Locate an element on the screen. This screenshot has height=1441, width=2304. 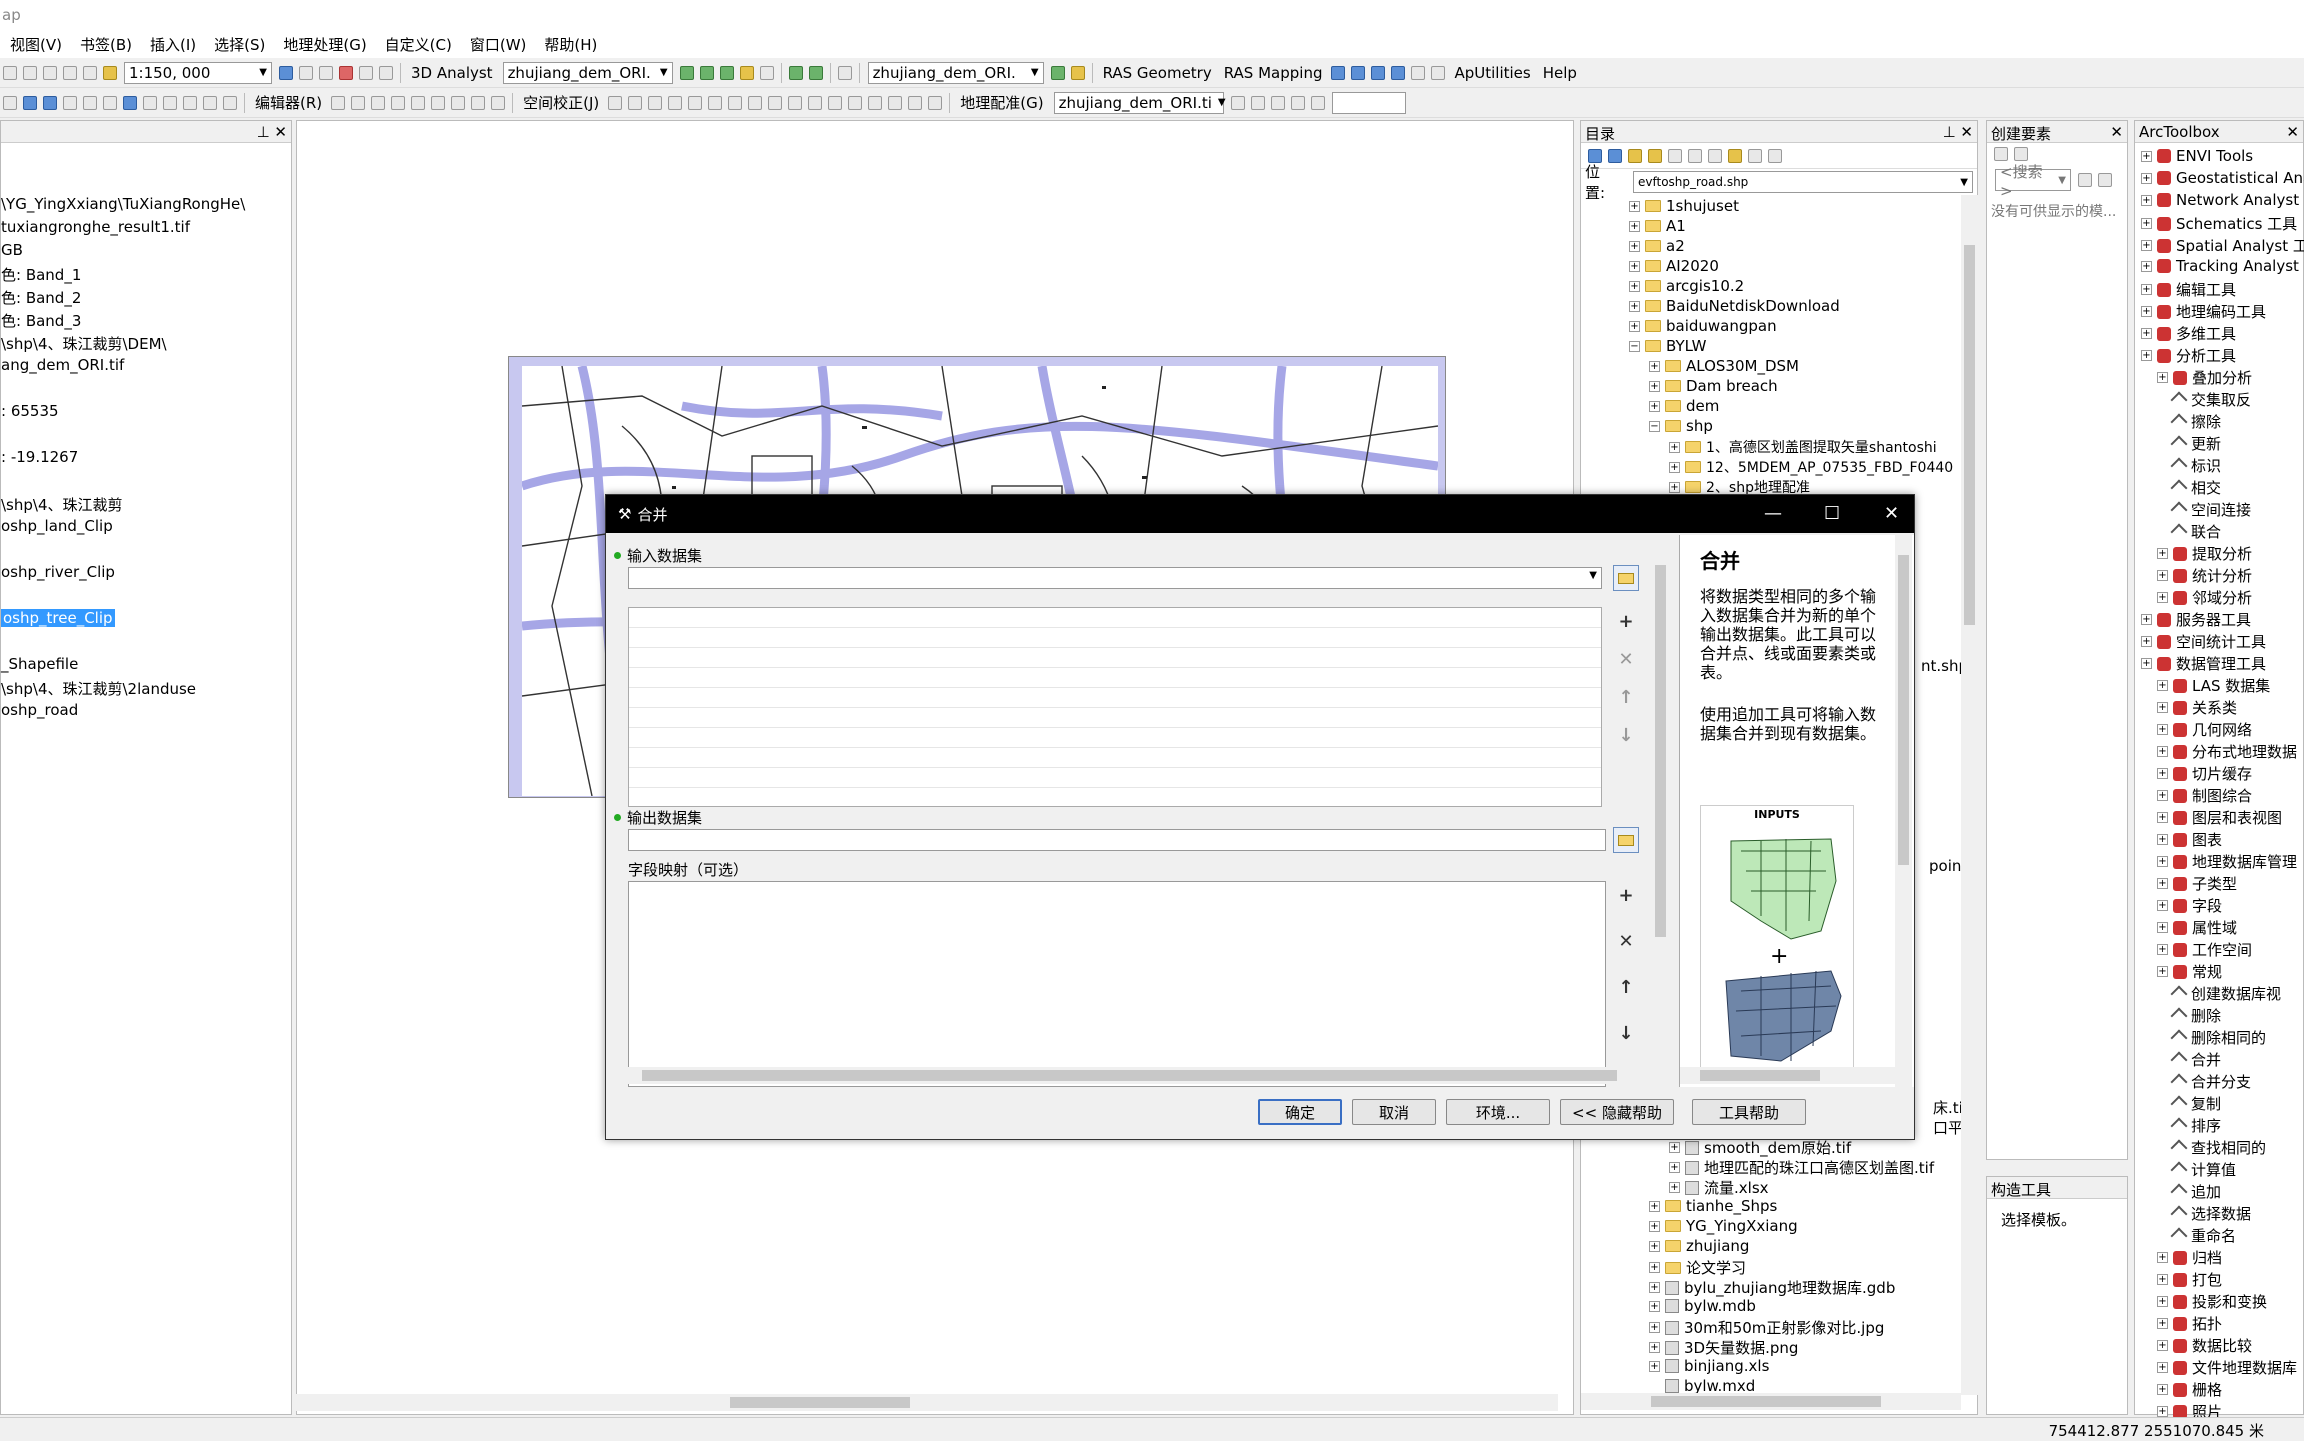
raster-tool-icon is located at coordinates (1057, 72).